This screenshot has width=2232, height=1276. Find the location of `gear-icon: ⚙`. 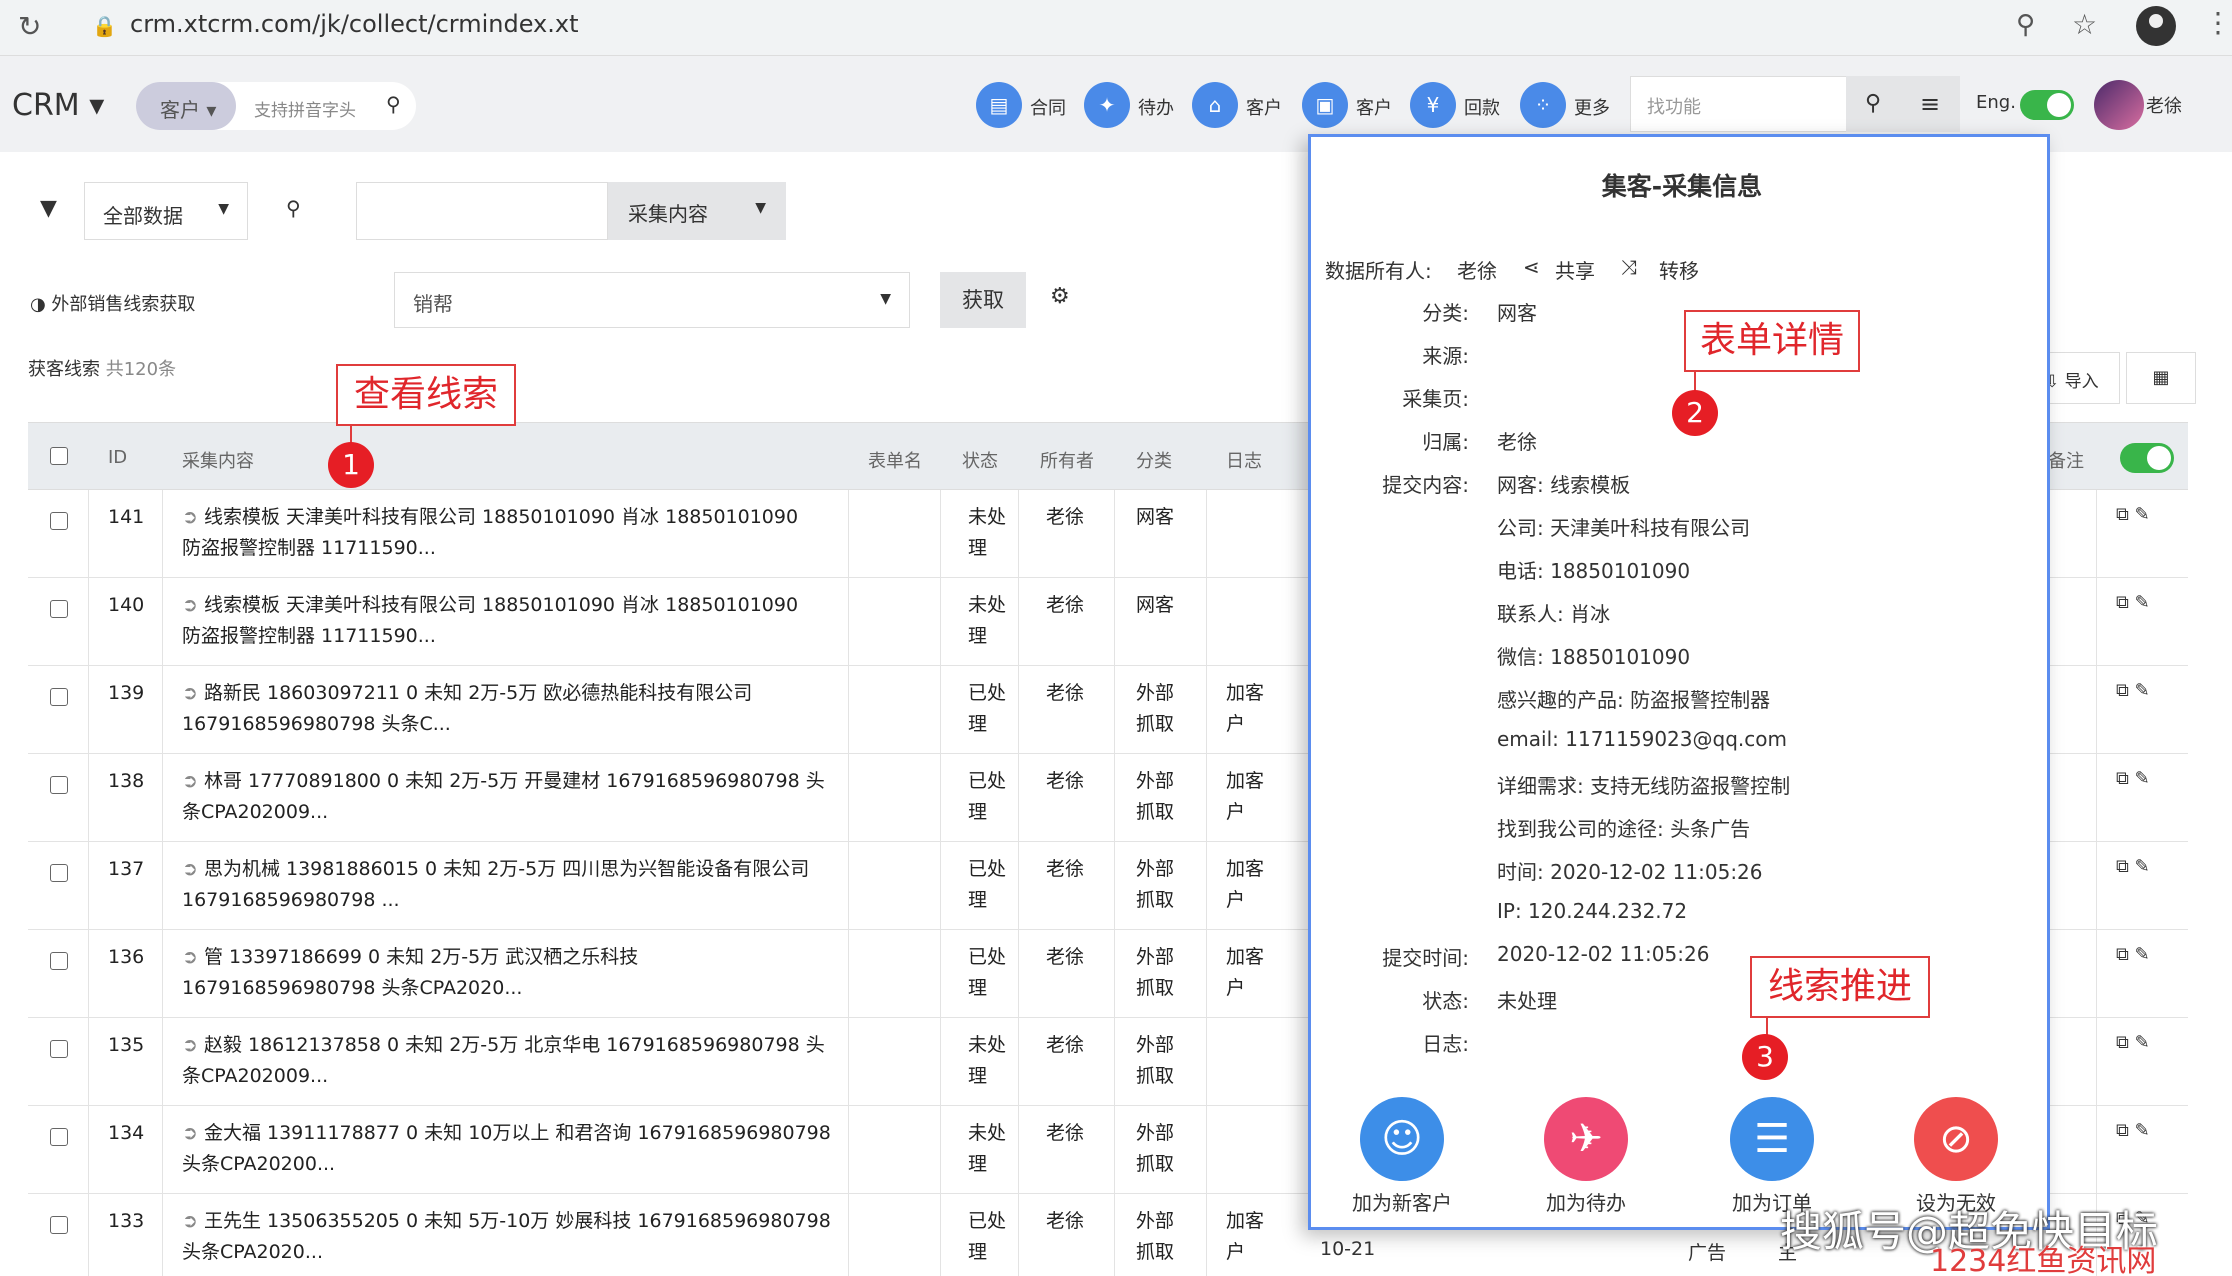

gear-icon: ⚙ is located at coordinates (1060, 296).